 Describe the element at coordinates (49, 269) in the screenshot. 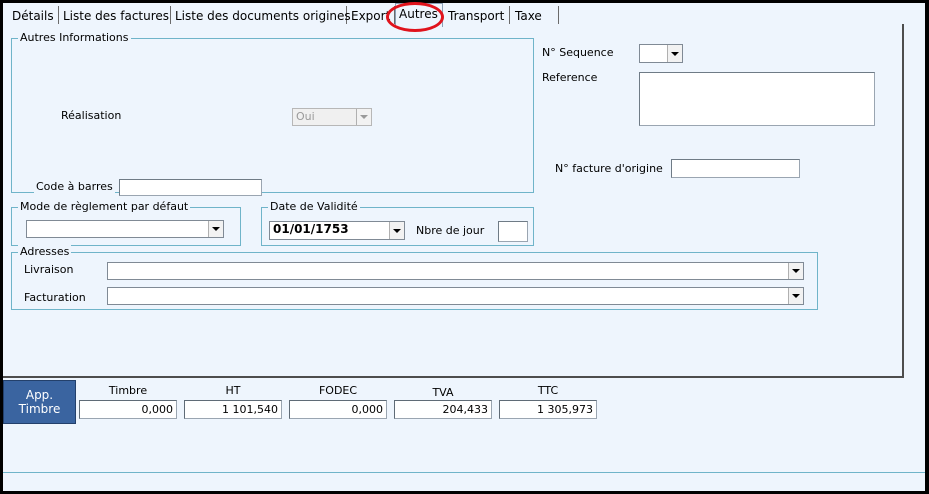

I see `livraison-label: Livraison` at that location.